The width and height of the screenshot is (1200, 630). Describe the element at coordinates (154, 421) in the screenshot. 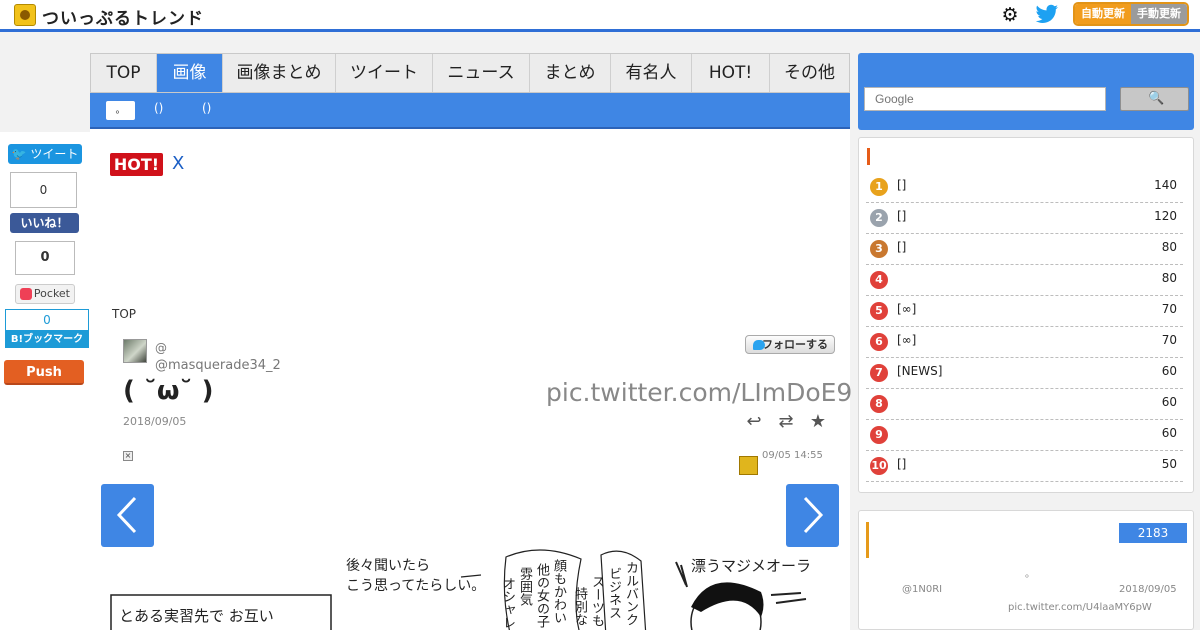

I see `tweet-date: 2018/09/05` at that location.